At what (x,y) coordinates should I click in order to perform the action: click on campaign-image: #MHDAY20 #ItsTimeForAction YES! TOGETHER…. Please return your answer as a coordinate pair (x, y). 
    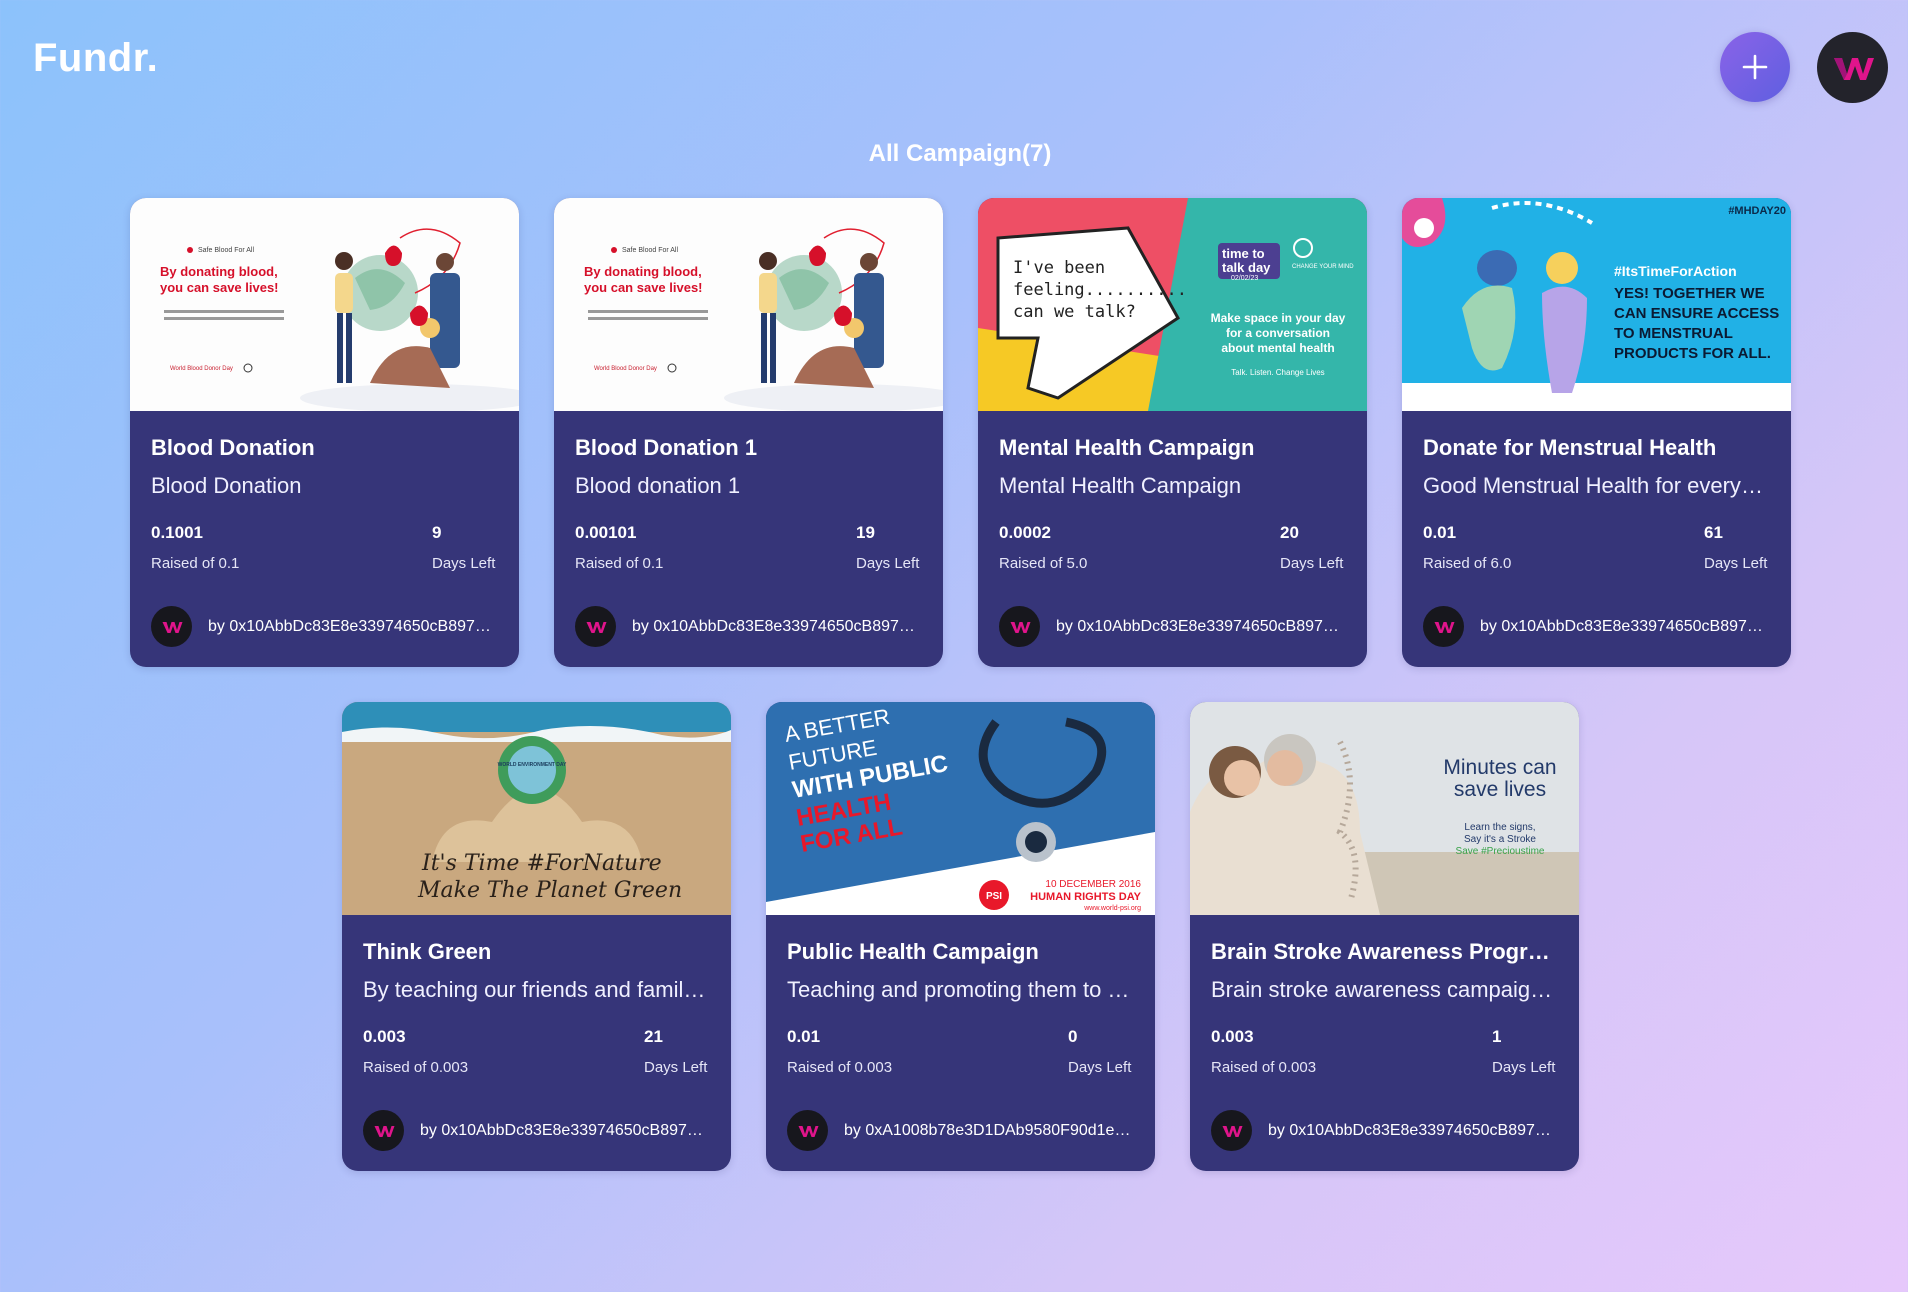
    Looking at the image, I should click on (1596, 304).